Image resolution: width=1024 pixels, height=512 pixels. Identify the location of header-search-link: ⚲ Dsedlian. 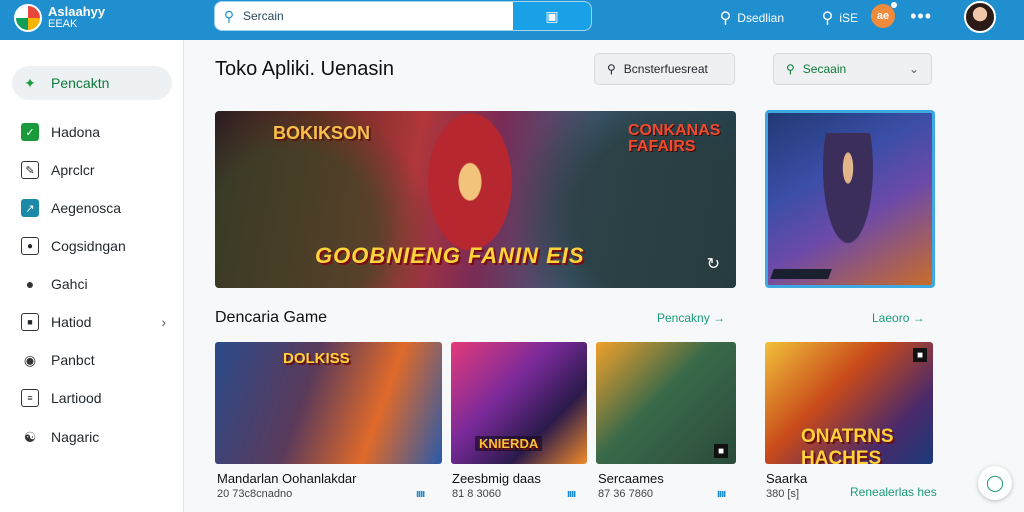
(752, 18).